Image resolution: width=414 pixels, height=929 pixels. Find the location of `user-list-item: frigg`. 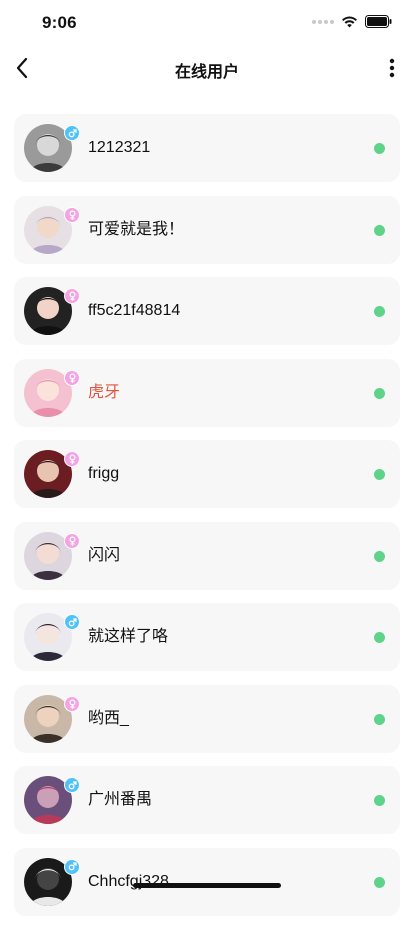

user-list-item: frigg is located at coordinates (207, 474).